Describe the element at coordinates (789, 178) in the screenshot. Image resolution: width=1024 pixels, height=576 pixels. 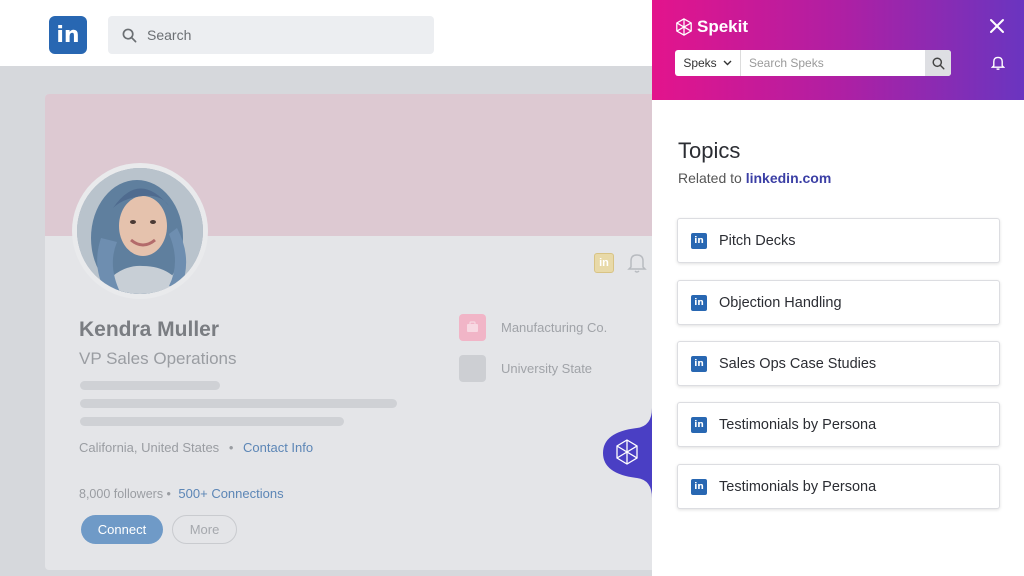
I see `related-domain-link: linkedin.com` at that location.